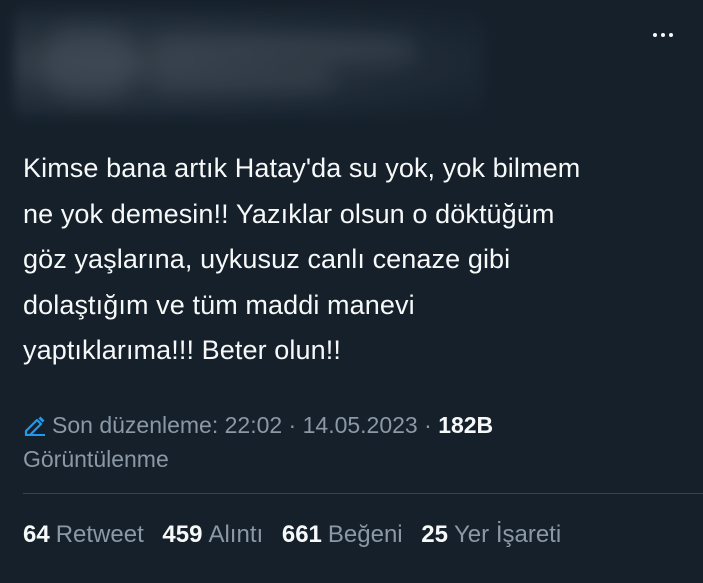  I want to click on edited-link: Son düzenleme: 22:02 · 14.05.2023, so click(220, 425).